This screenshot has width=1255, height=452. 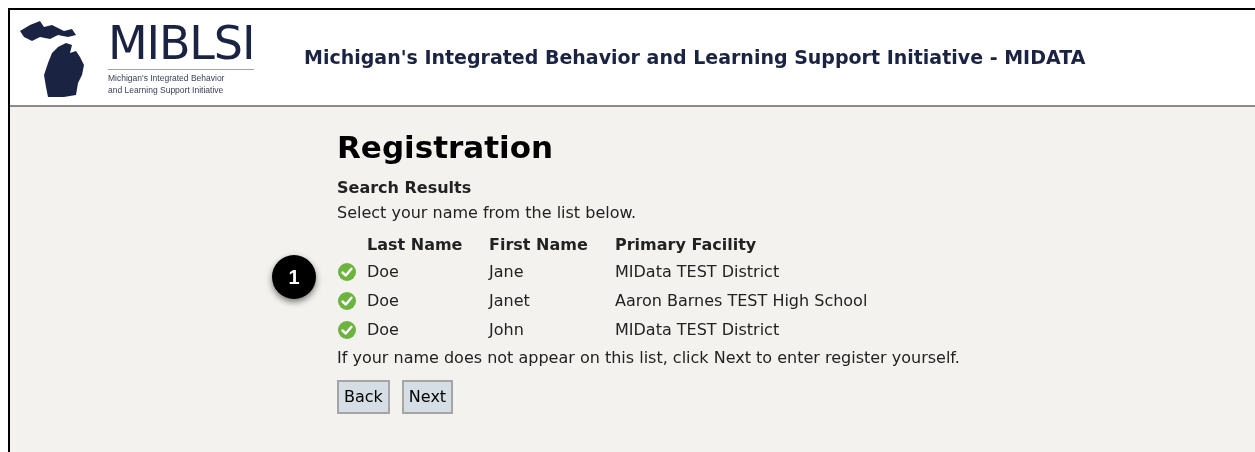 I want to click on step-callout: 1, so click(x=294, y=277).